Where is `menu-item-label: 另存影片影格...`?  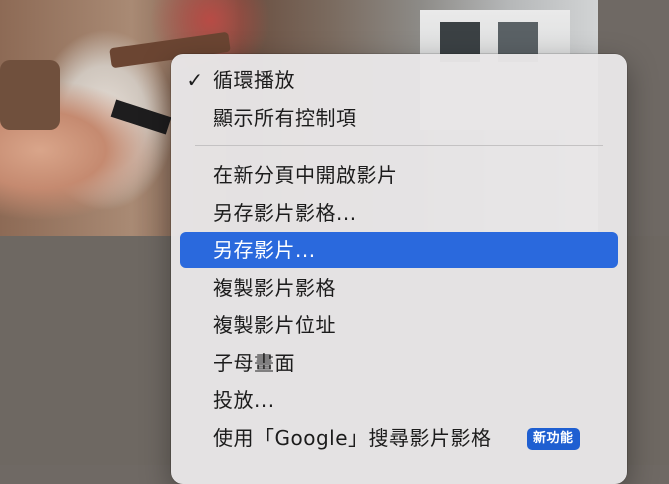
menu-item-label: 另存影片影格... is located at coordinates (285, 213).